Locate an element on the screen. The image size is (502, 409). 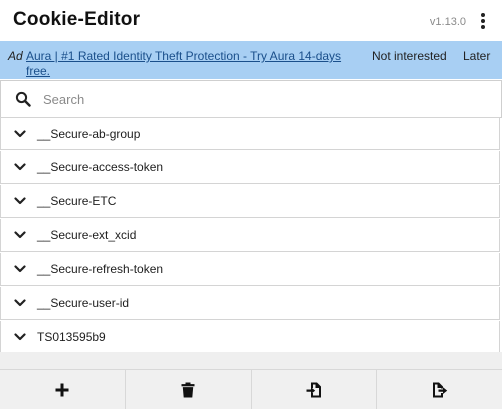
export-icon is located at coordinates (439, 390).